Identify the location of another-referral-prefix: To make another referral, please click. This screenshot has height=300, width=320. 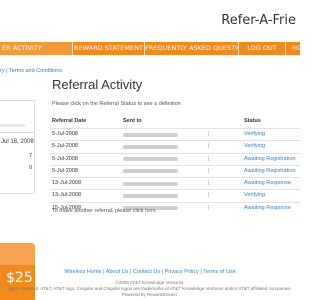
(98, 211).